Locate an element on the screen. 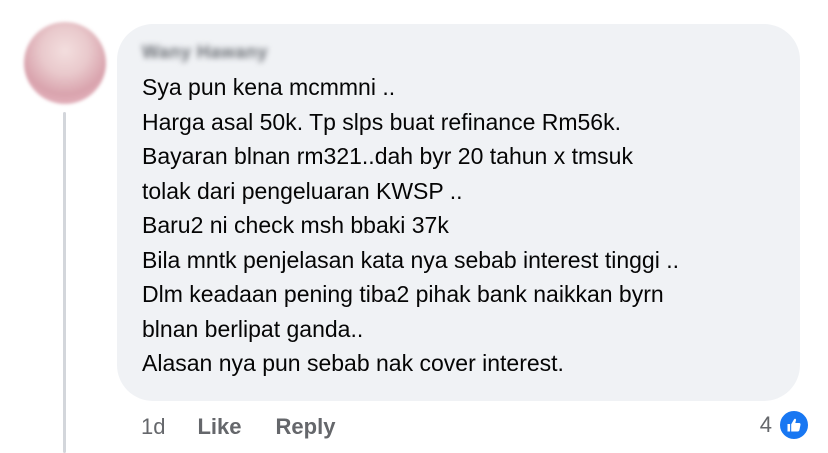 This screenshot has height=453, width=828. reaction-summary: 4 is located at coordinates (785, 425).